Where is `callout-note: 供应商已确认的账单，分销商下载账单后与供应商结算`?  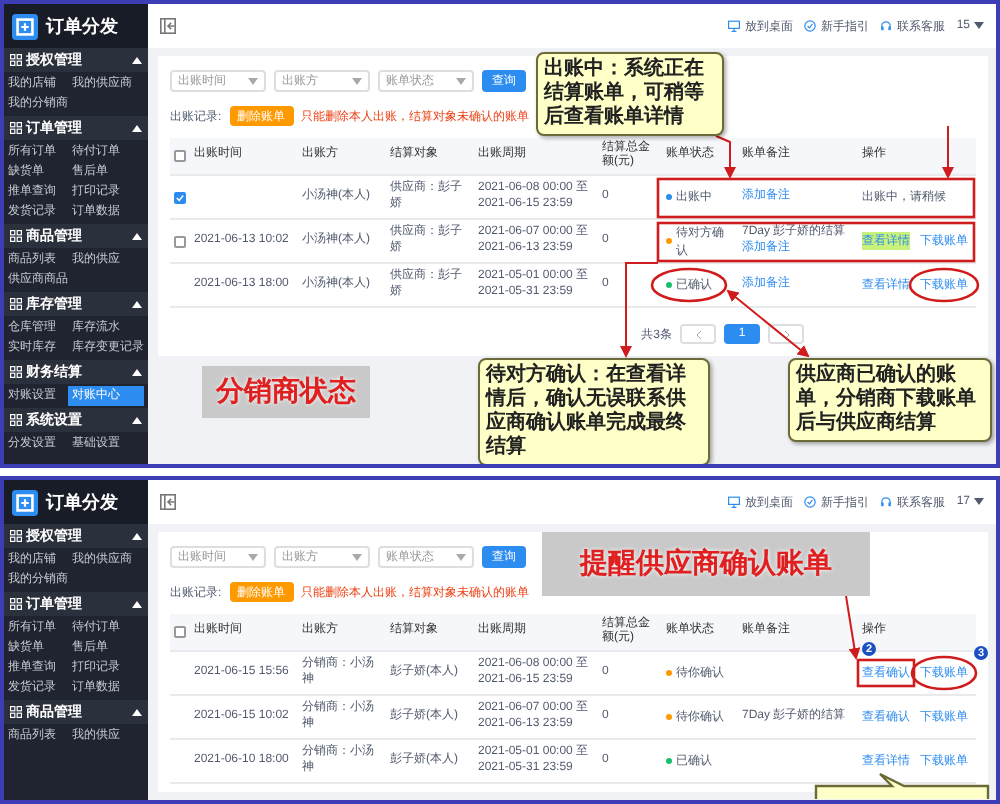 callout-note: 供应商已确认的账单，分销商下载账单后与供应商结算 is located at coordinates (890, 400).